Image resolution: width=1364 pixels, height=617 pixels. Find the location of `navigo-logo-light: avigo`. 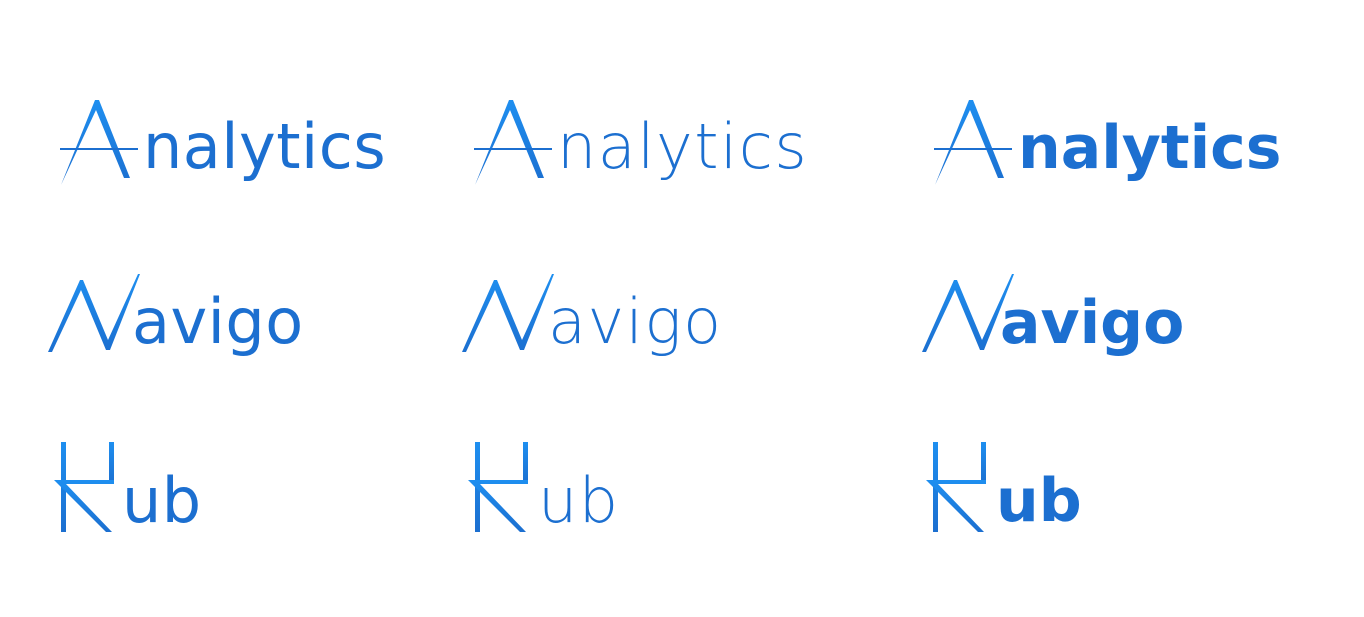

navigo-logo-light: avigo is located at coordinates (610, 327).